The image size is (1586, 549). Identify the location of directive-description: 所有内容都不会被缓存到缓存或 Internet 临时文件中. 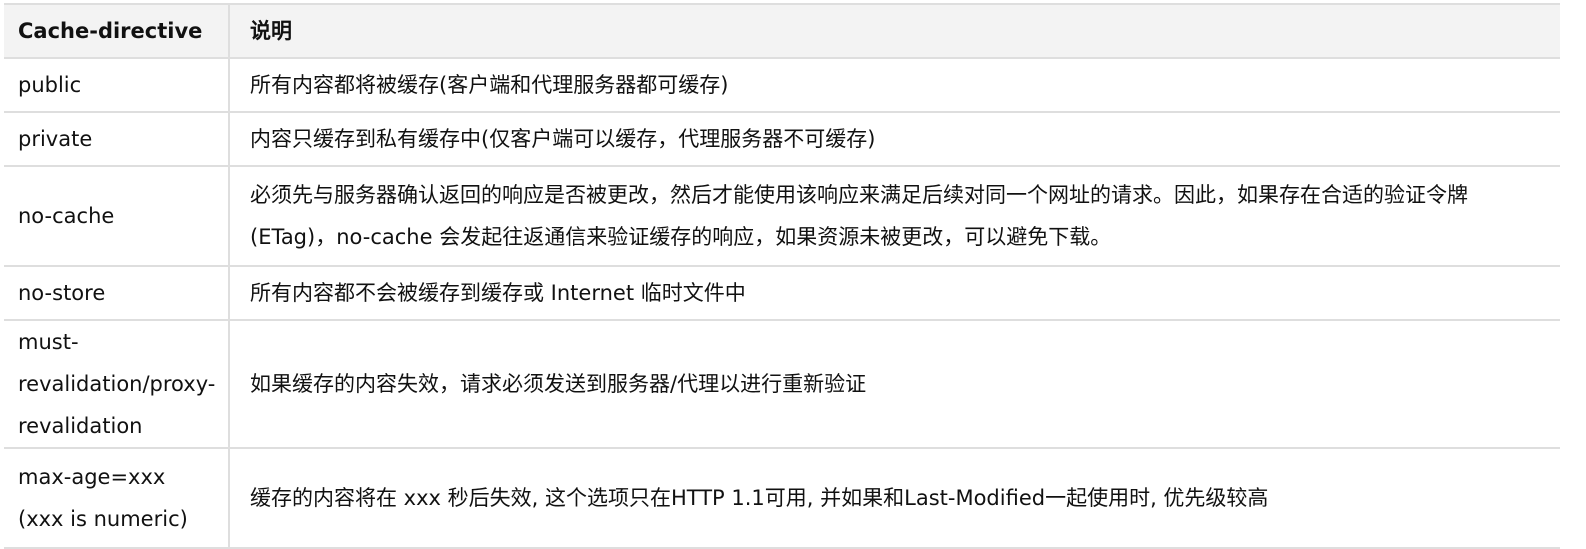
(894, 293).